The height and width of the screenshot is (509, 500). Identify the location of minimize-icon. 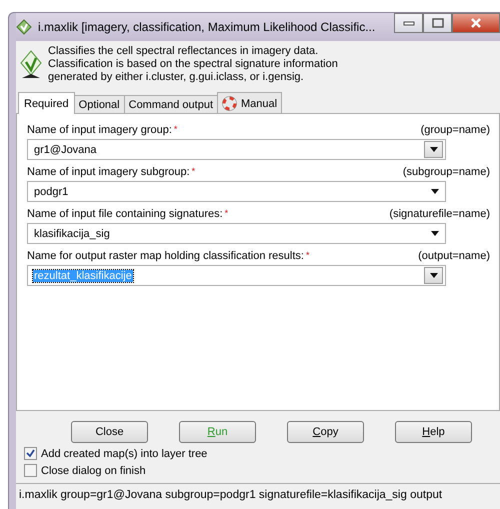
(408, 23).